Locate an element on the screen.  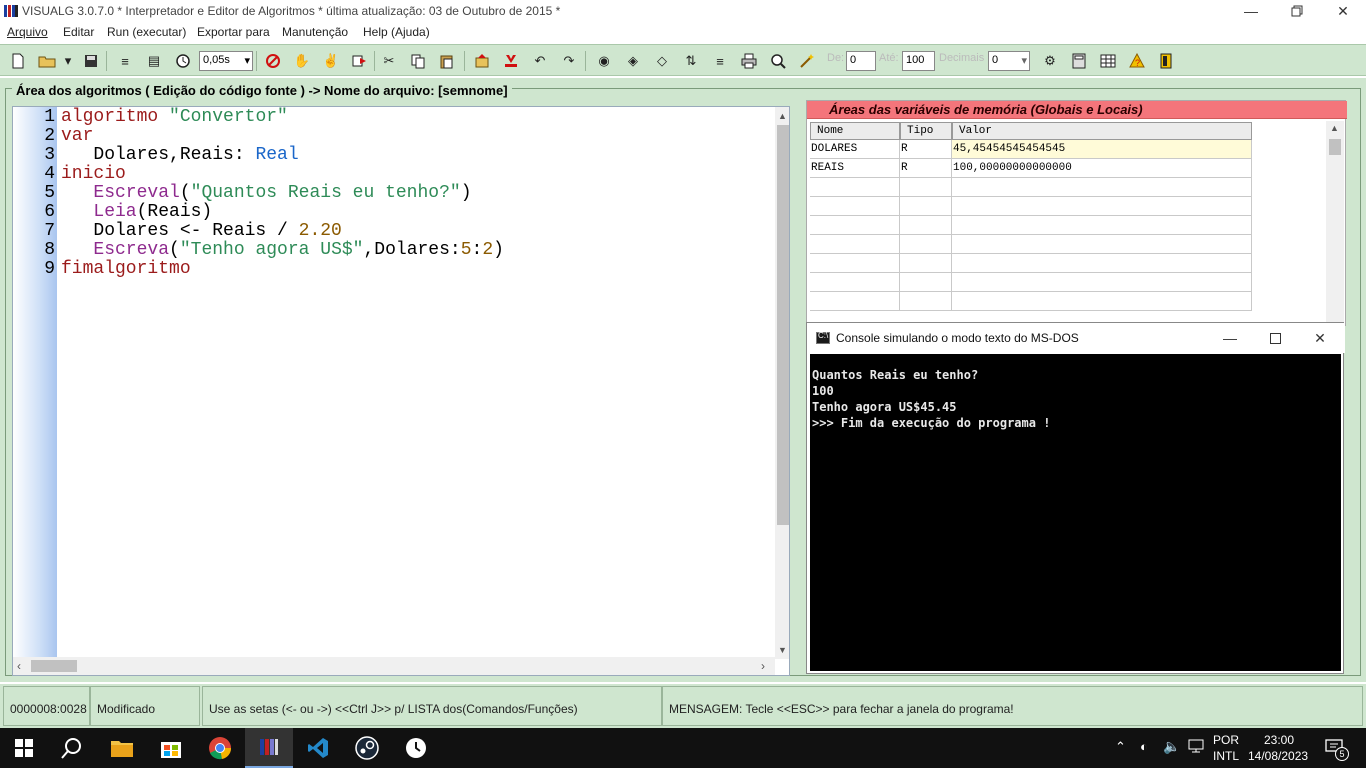
store-icon is located at coordinates (171, 748).